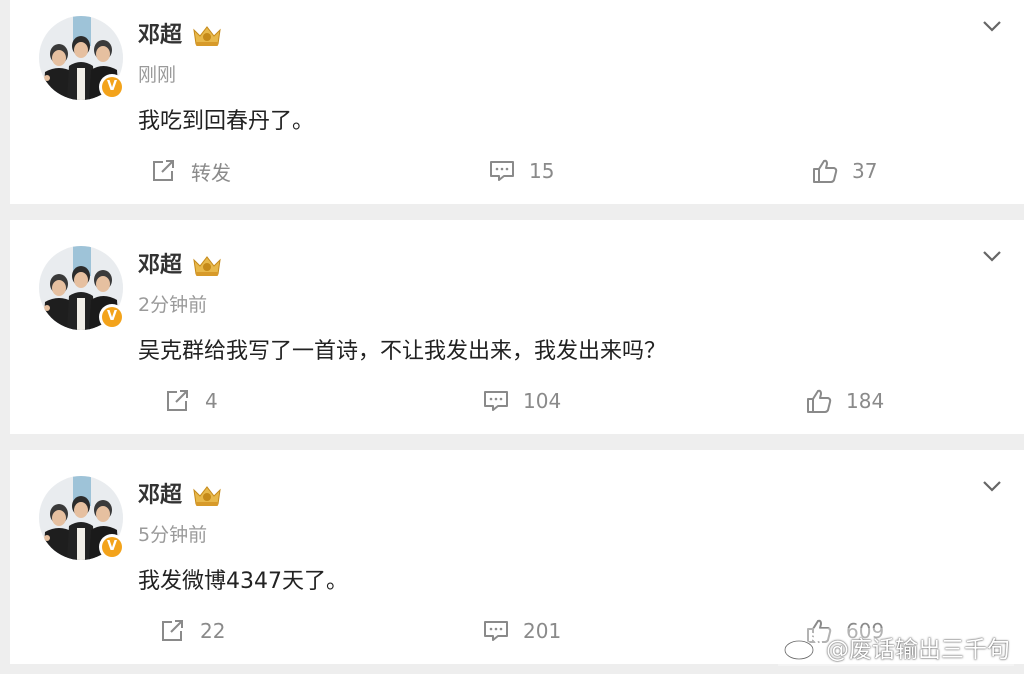 The height and width of the screenshot is (674, 1024). Describe the element at coordinates (226, 121) in the screenshot. I see `post-content: 我吃到回春丹了。` at that location.